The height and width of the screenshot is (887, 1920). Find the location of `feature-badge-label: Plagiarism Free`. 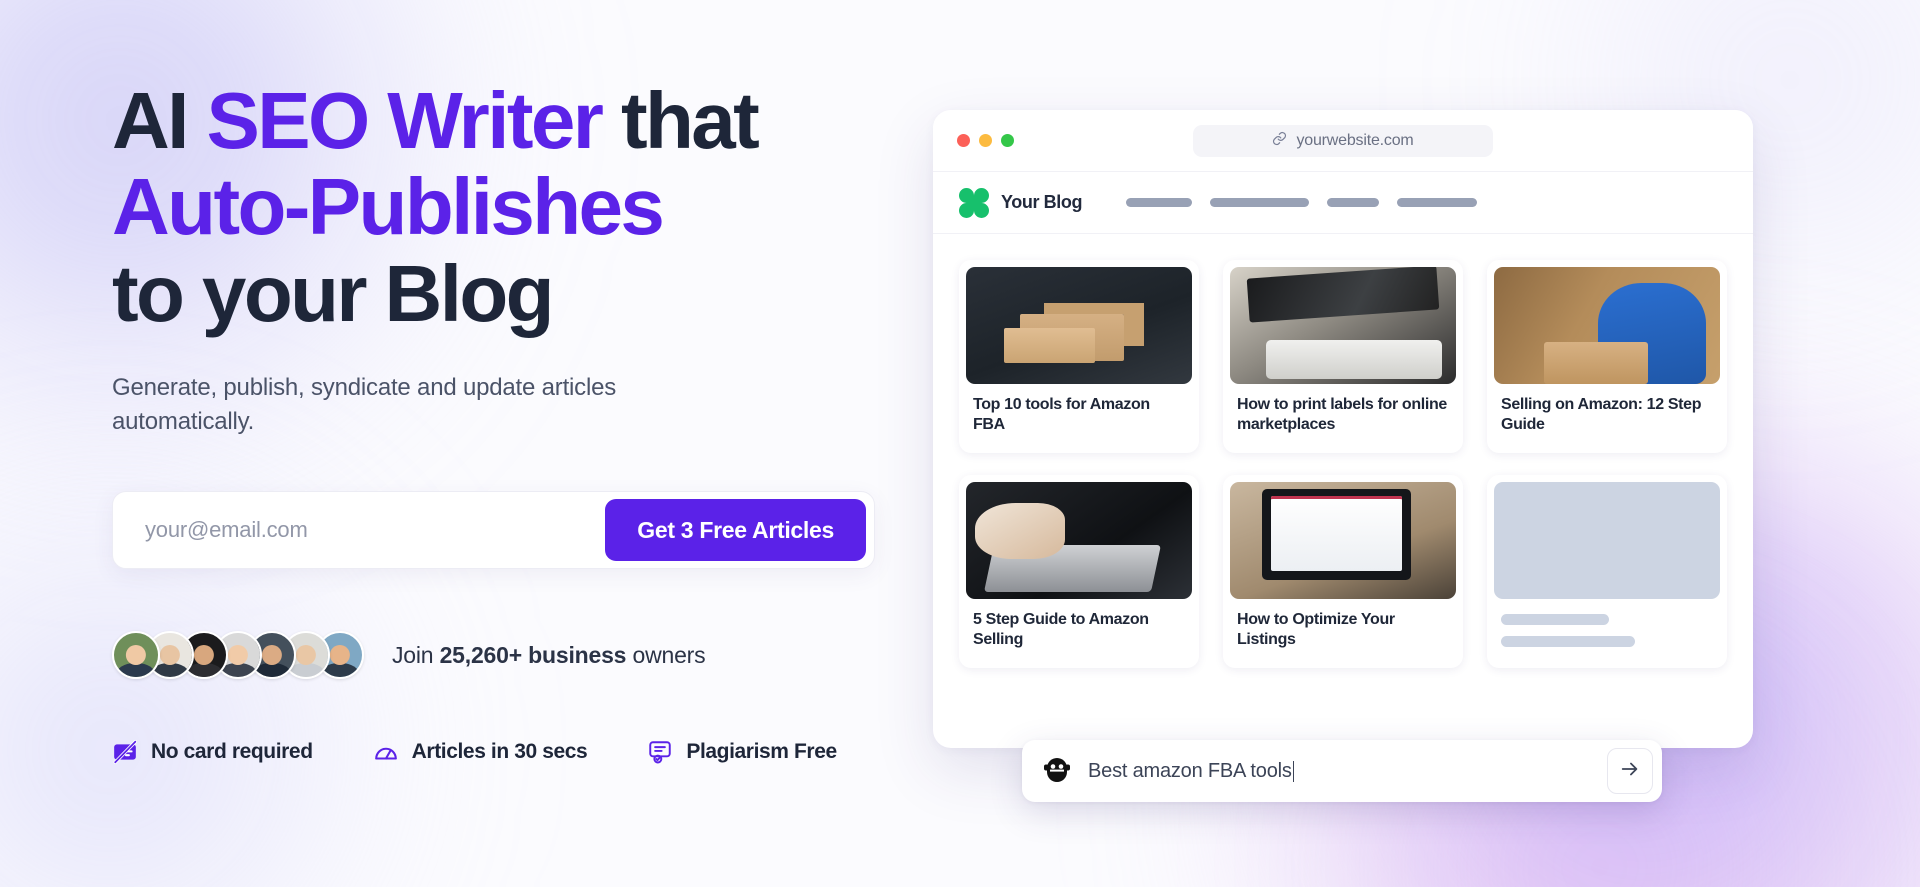

feature-badge-label: Plagiarism Free is located at coordinates (761, 752).